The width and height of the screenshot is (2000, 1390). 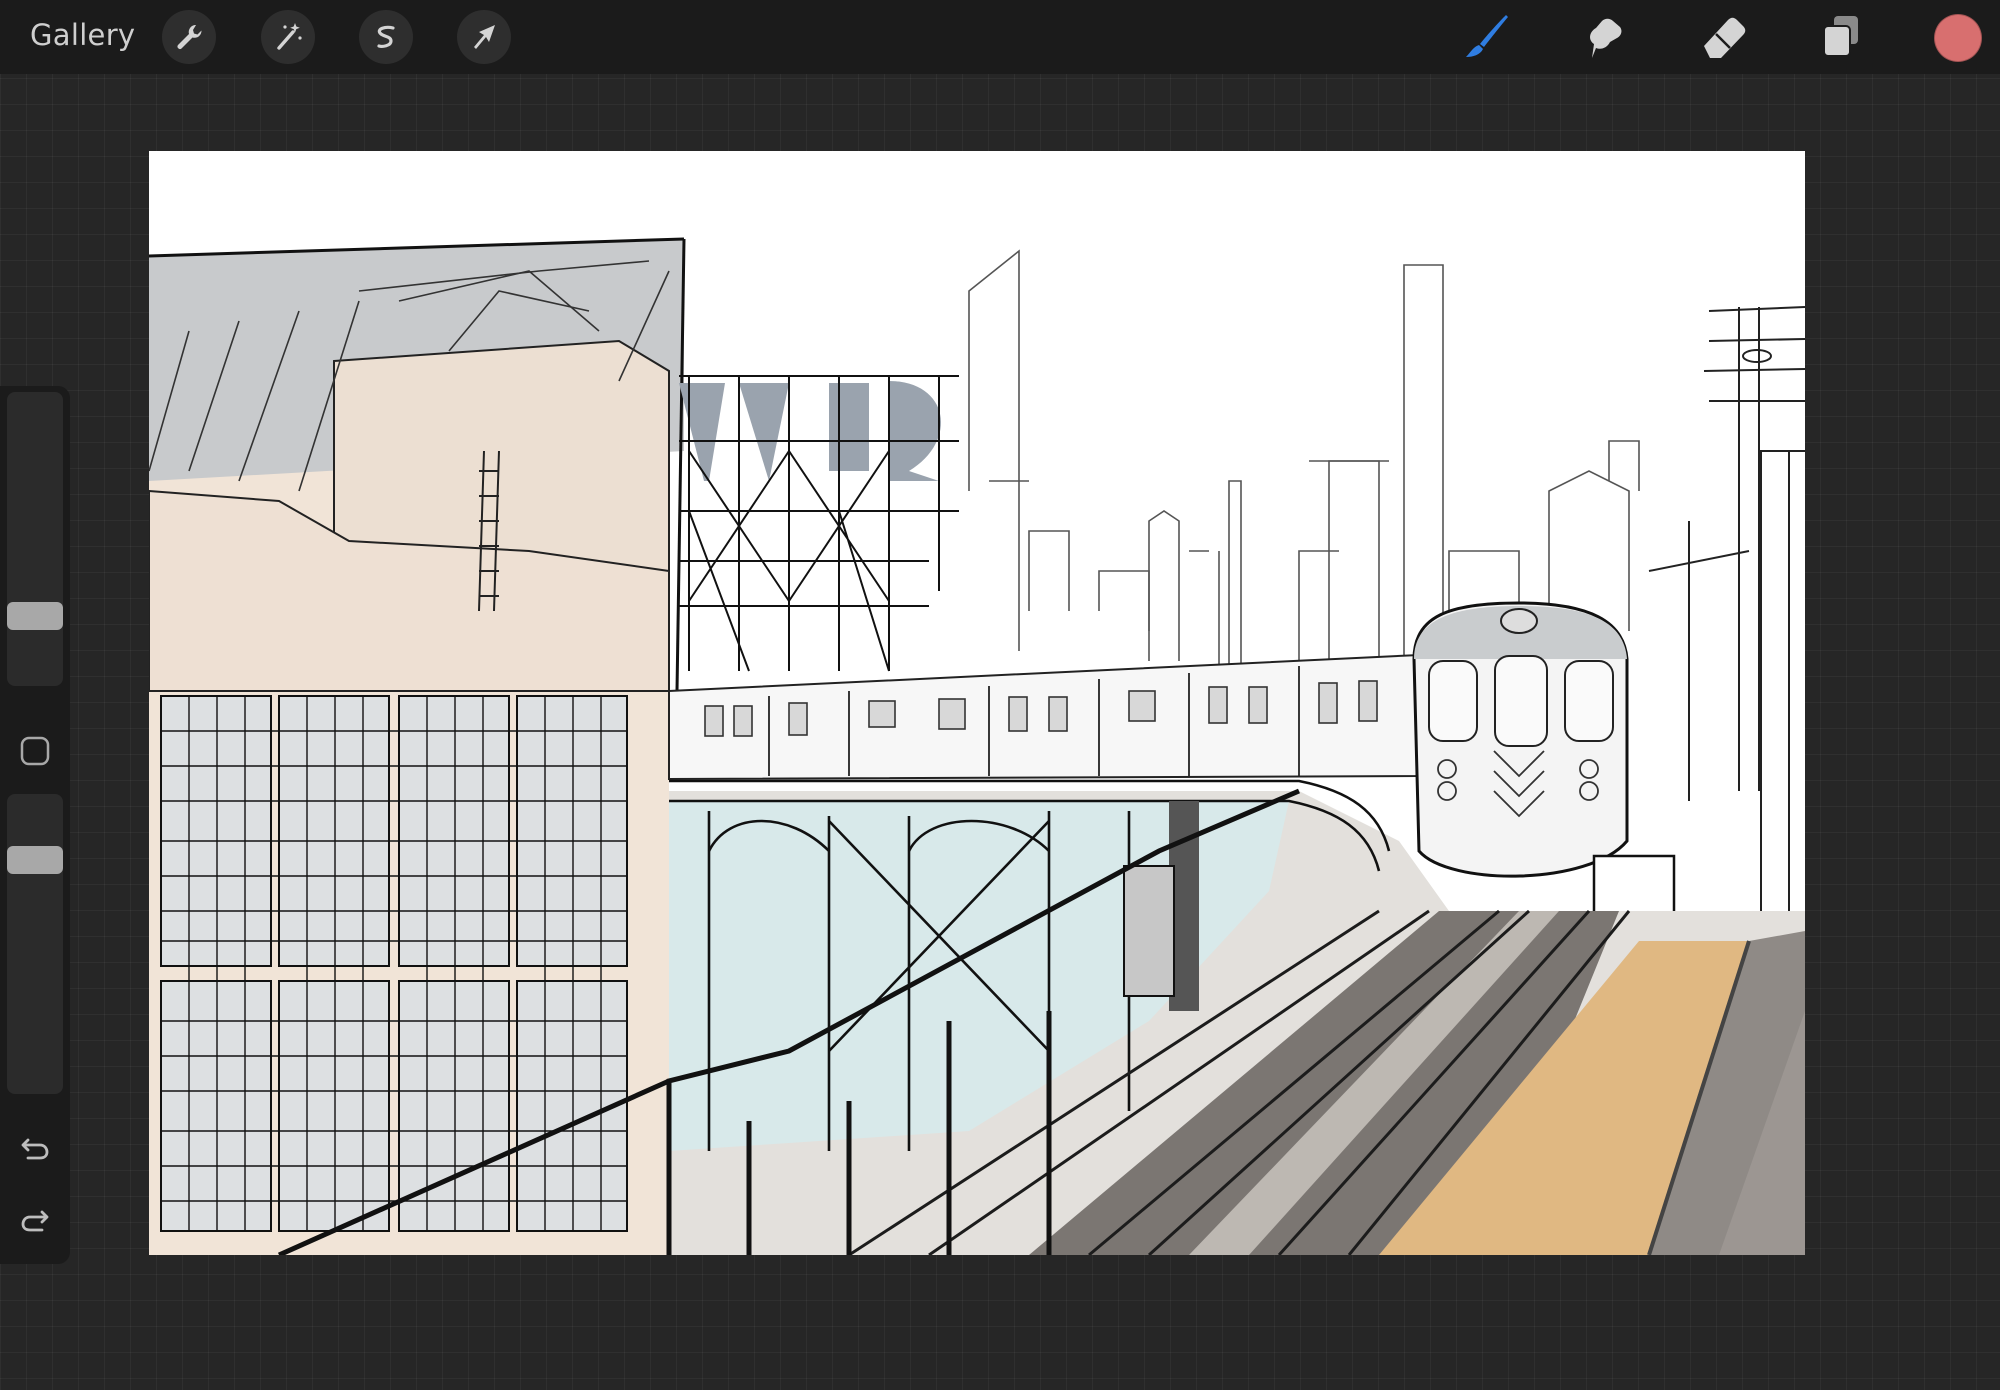 What do you see at coordinates (1606, 38) in the screenshot?
I see `smudge-icon` at bounding box center [1606, 38].